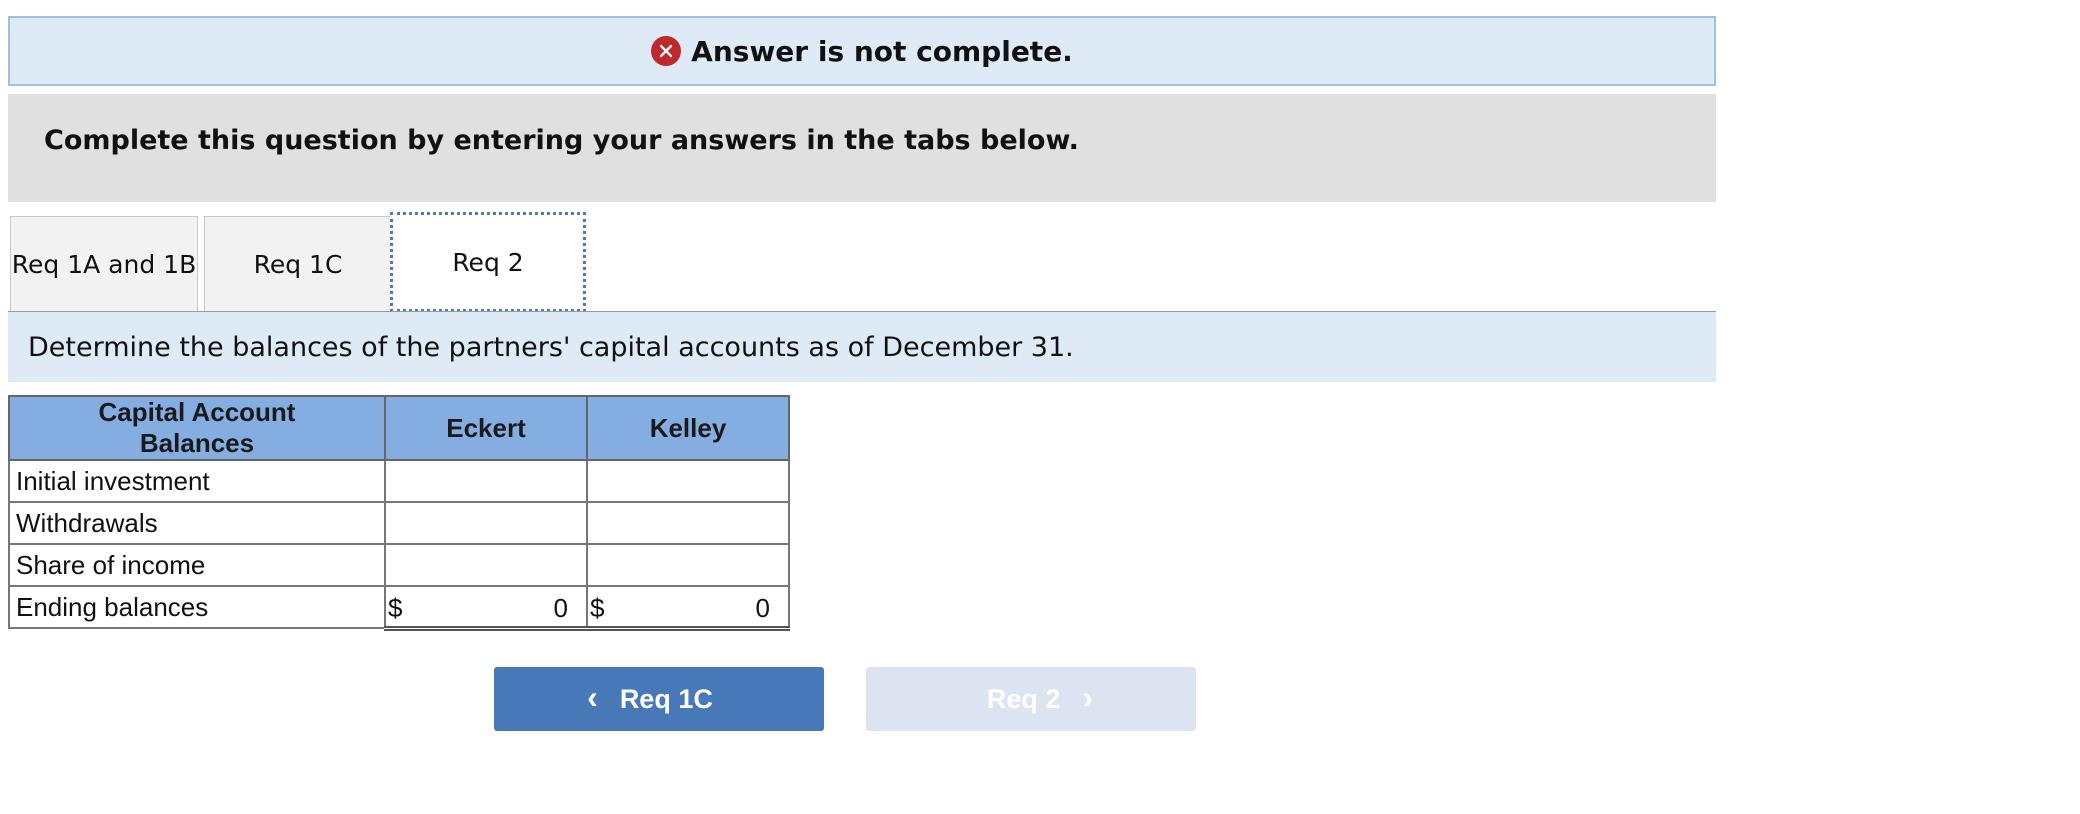 The width and height of the screenshot is (2080, 814). What do you see at coordinates (486, 523) in the screenshot?
I see `eckert-withdrawals-input` at bounding box center [486, 523].